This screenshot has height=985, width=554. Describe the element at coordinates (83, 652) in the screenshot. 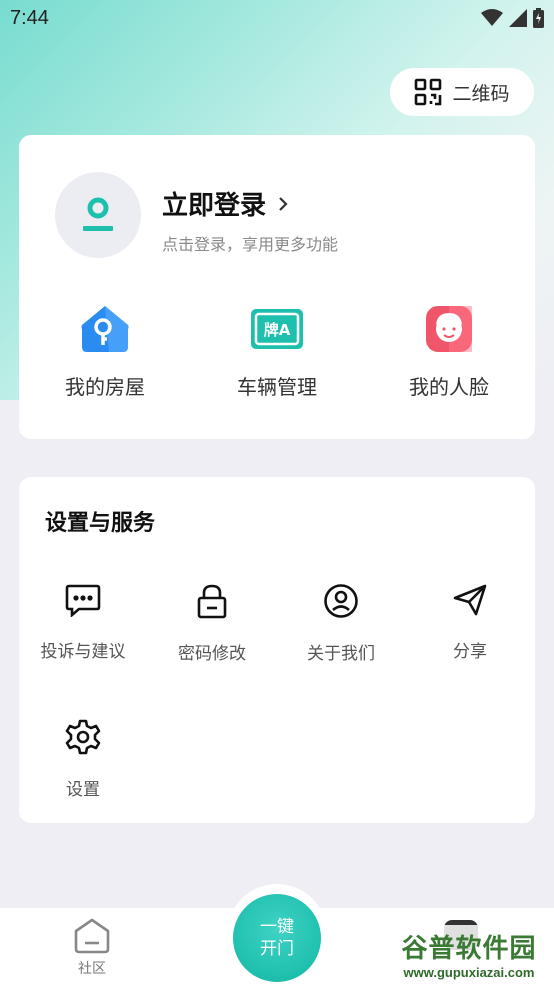

I see `service-label-feedback: 投诉与建议` at that location.